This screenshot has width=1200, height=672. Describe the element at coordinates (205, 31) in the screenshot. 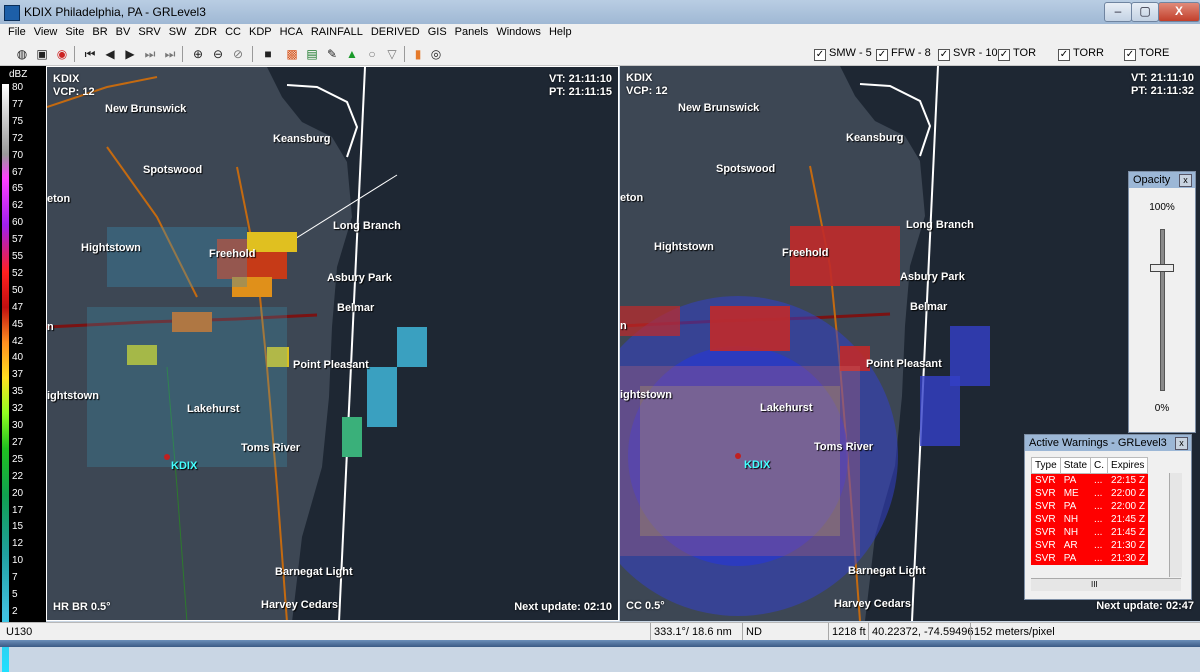

I see `menu-zdr: ZDR` at that location.